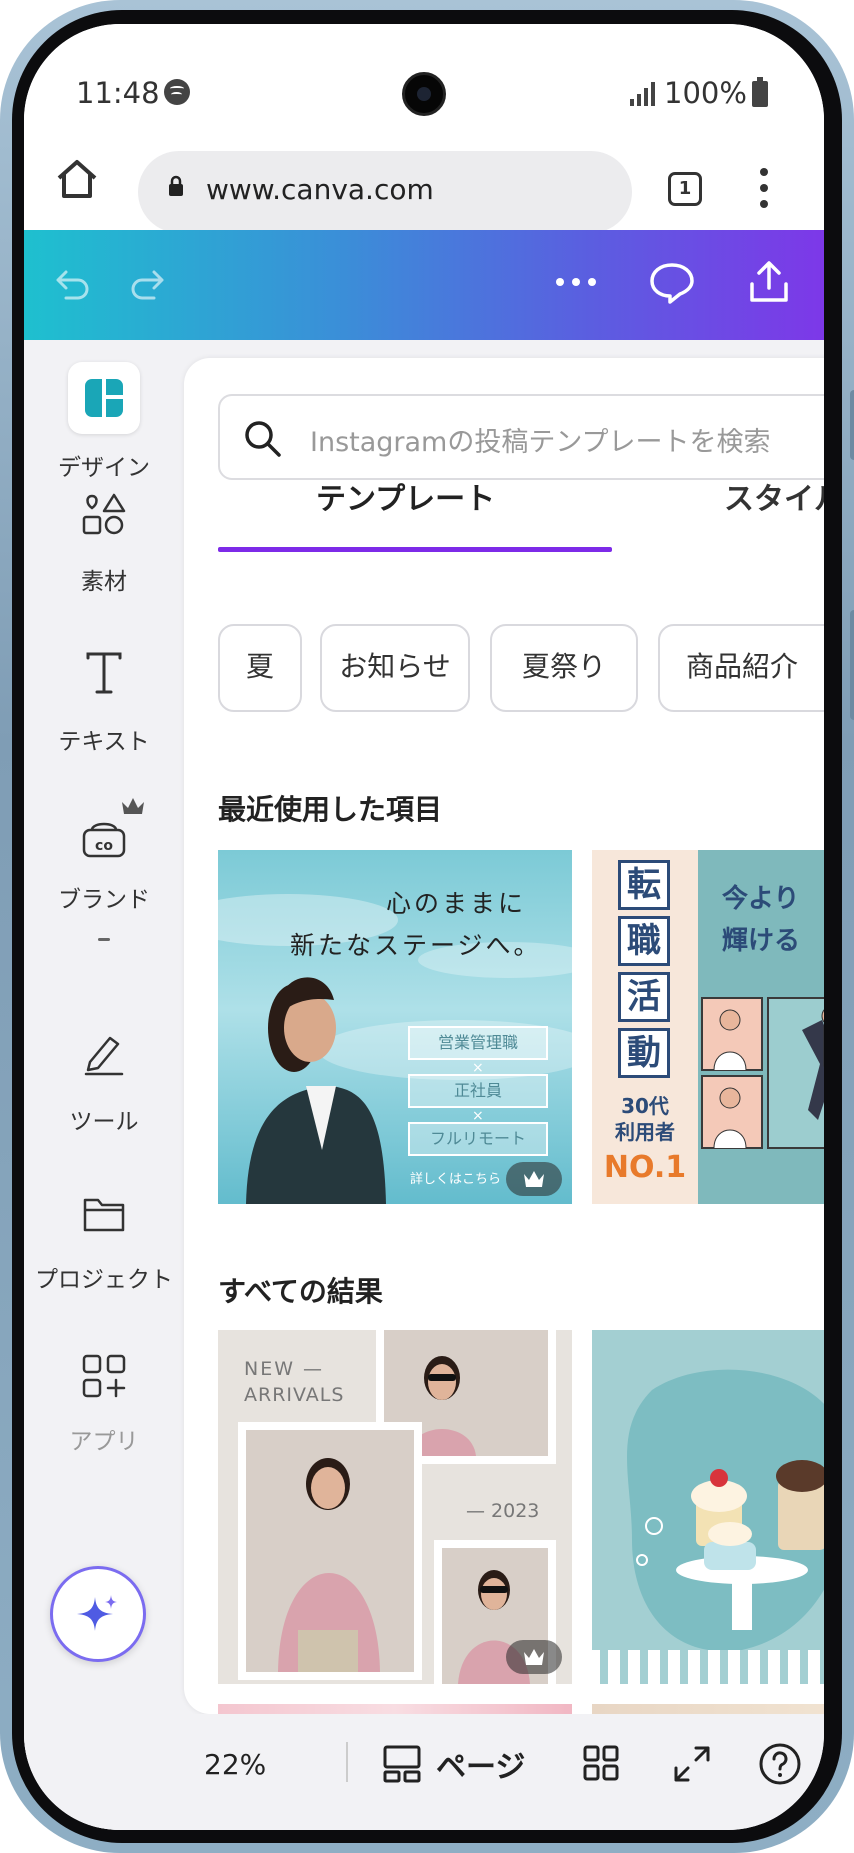  I want to click on rail-item-design: デザイン, so click(104, 410).